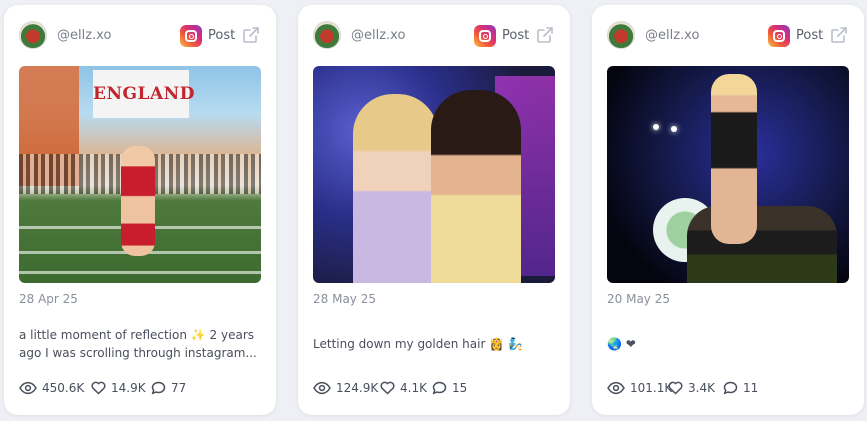 The image size is (867, 421). I want to click on post-date: 20 May 25, so click(638, 299).